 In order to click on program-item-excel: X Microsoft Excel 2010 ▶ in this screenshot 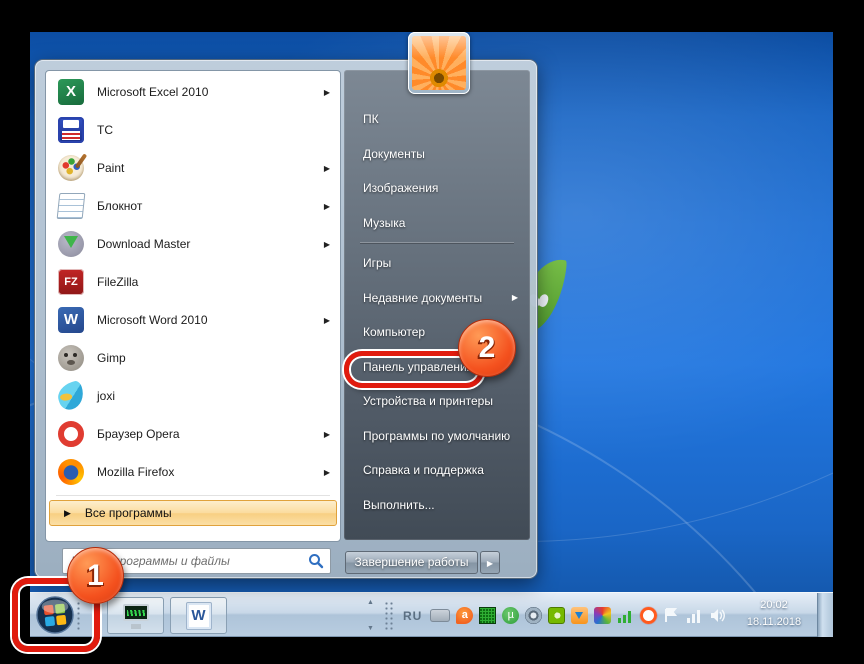, I will do `click(193, 92)`.